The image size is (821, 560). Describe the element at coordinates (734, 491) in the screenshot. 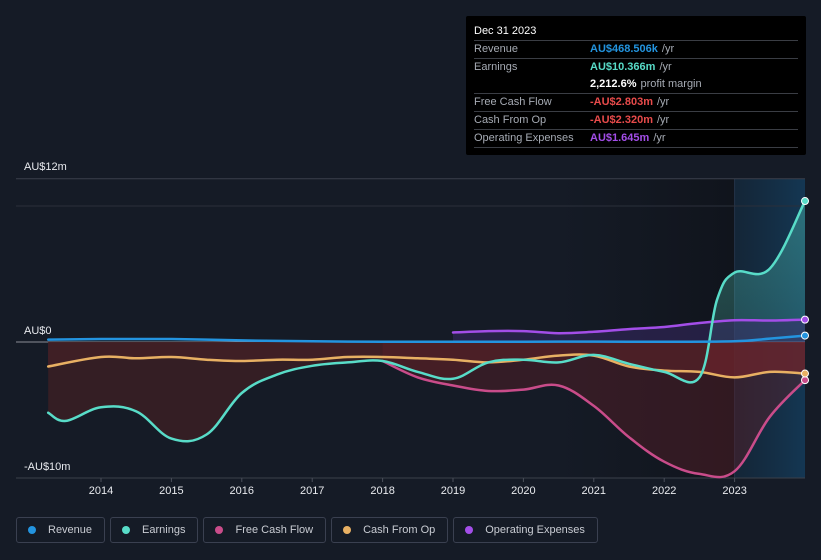

I see `x-tick-label: 2023` at that location.